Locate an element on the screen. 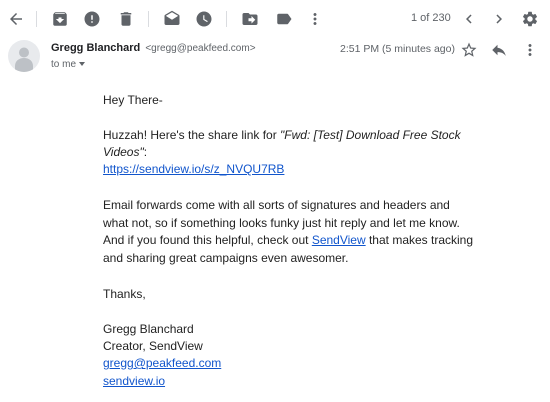 This screenshot has height=402, width=550. para2-prefix: And if you found this helpful, check out is located at coordinates (207, 240).